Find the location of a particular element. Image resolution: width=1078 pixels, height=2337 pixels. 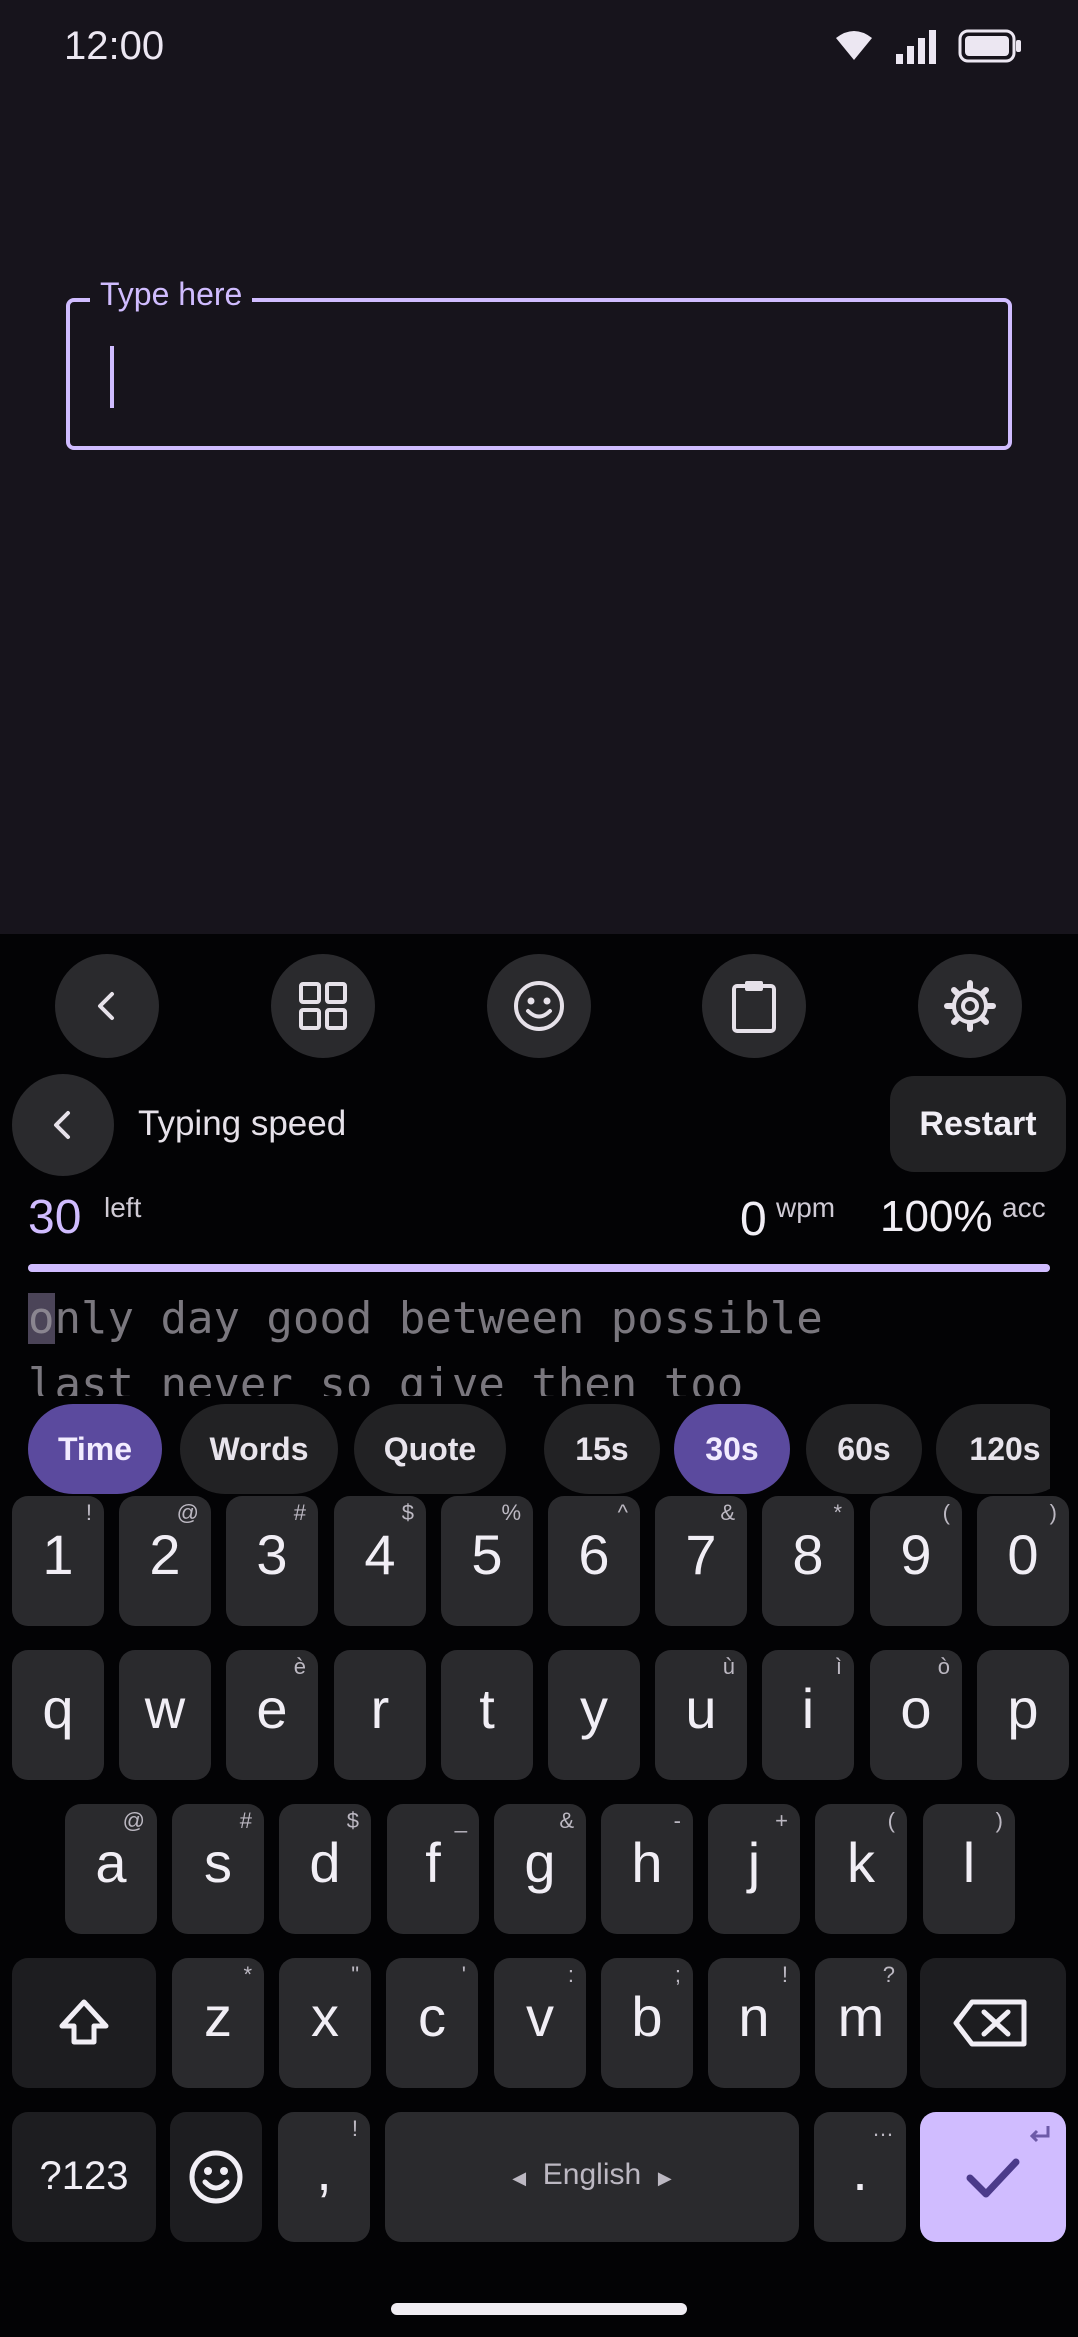

done-key is located at coordinates (993, 2177).